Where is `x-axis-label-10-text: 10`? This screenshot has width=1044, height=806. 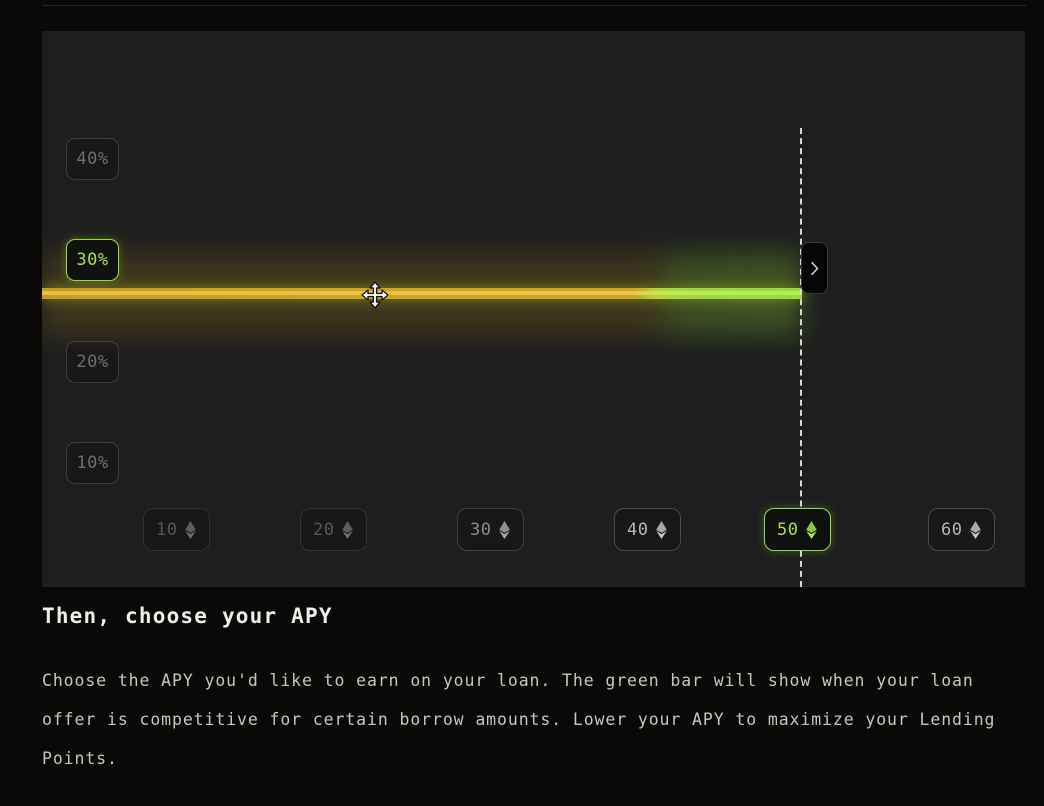 x-axis-label-10-text: 10 is located at coordinates (167, 529).